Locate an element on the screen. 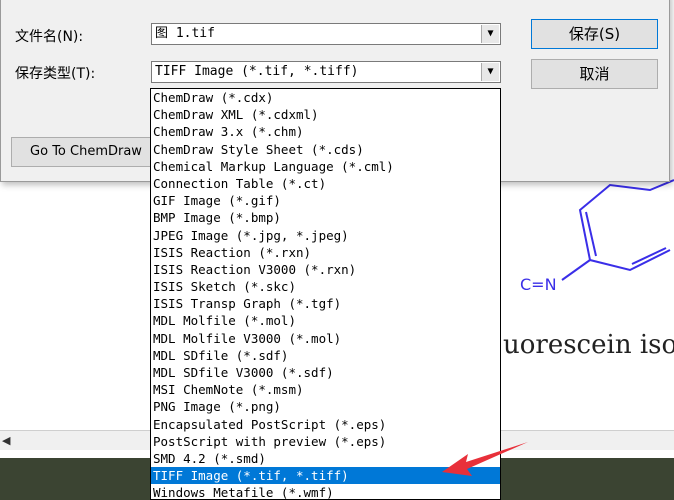  filetype-option: MDL Molfile (*.mol) is located at coordinates (325, 320).